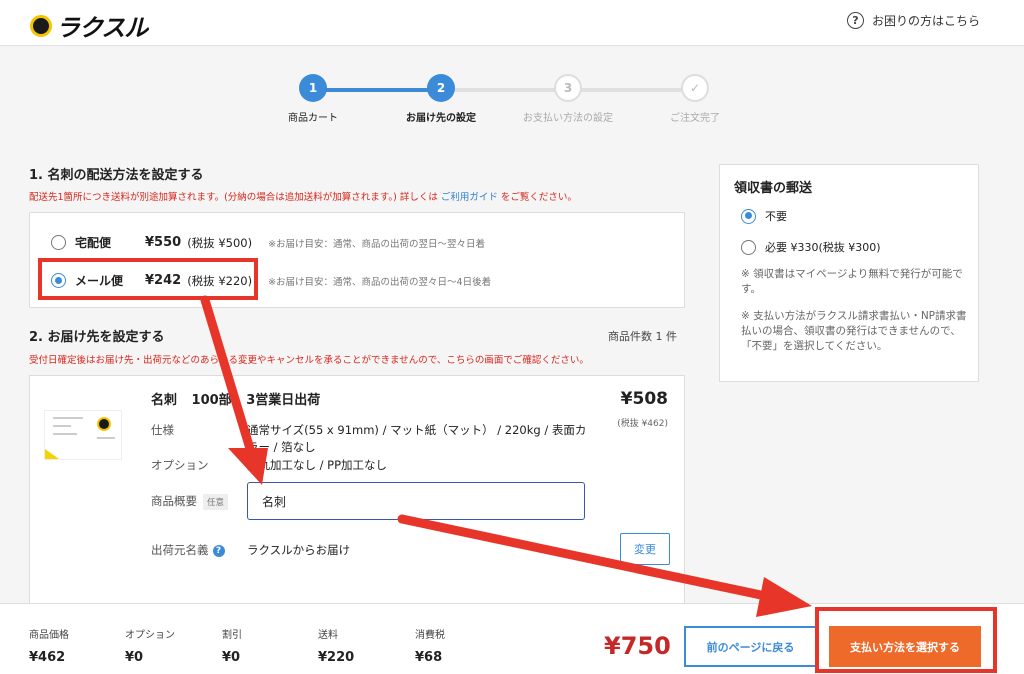 The width and height of the screenshot is (1024, 674). Describe the element at coordinates (104, 424) in the screenshot. I see `thumb-logo-icon` at that location.